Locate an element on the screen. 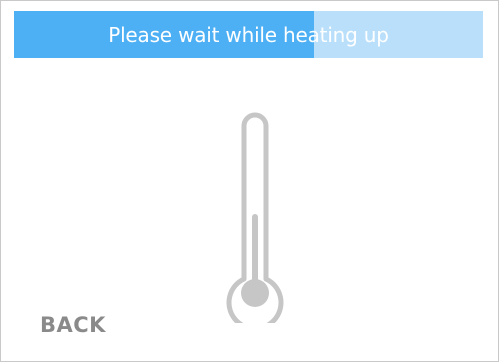 This screenshot has width=499, height=362. thermometer-bulb is located at coordinates (255, 293).